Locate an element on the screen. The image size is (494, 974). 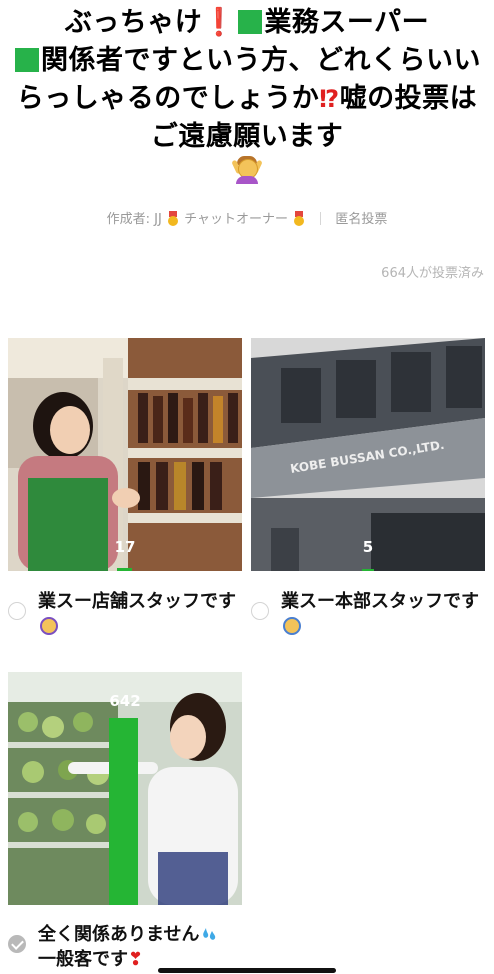
vote-count: 5 is located at coordinates (368, 547).